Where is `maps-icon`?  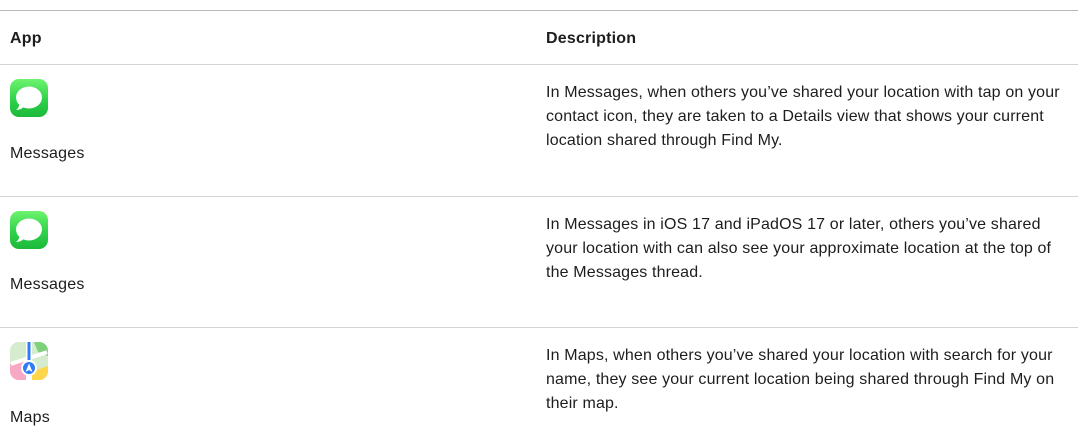 maps-icon is located at coordinates (29, 361).